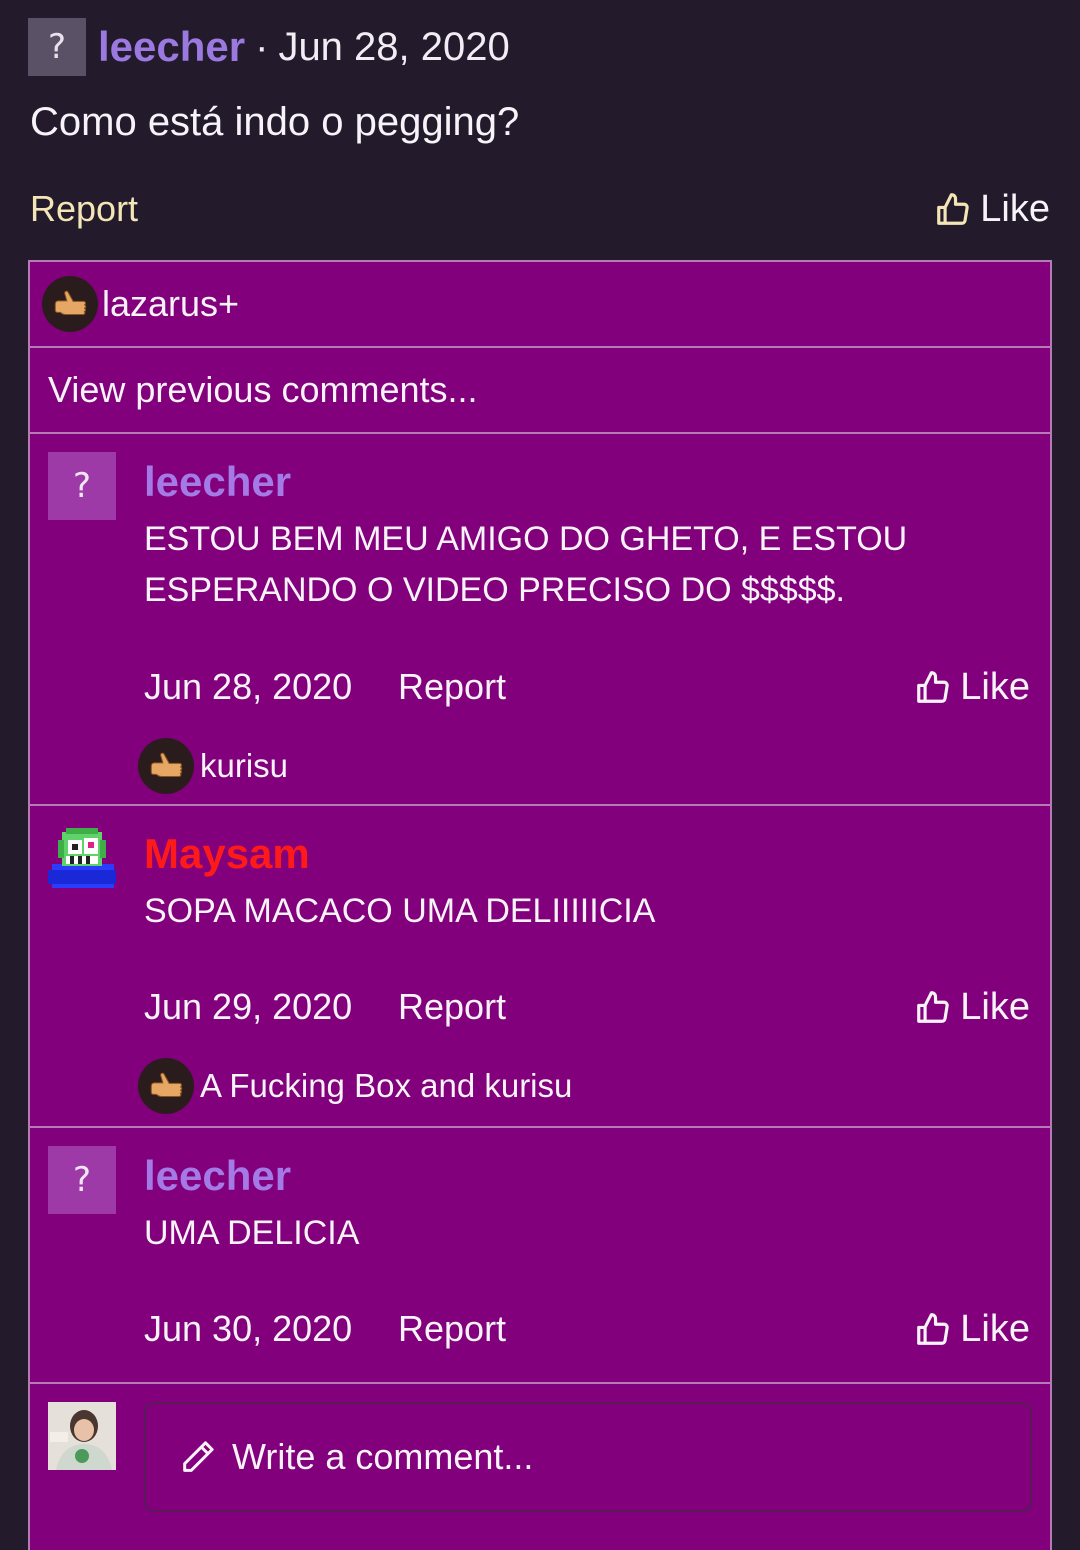 This screenshot has width=1080, height=1550. I want to click on current-user-avatar, so click(82, 1436).